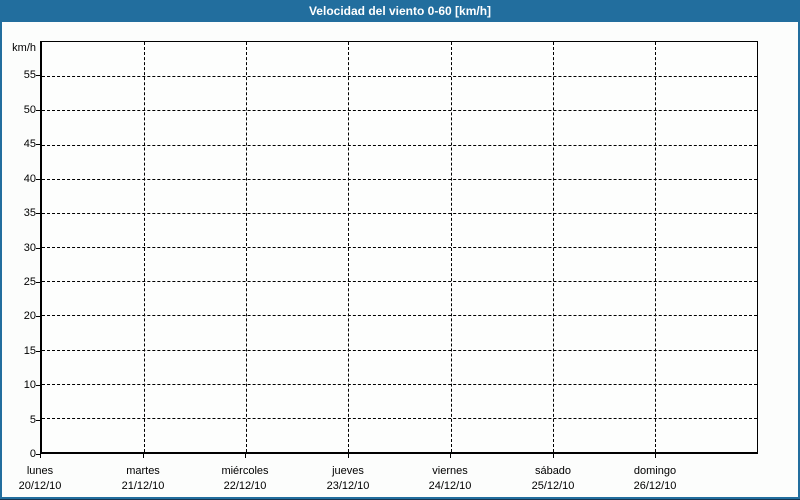 This screenshot has width=800, height=500. I want to click on vertical-gridline-sábado, so click(553, 247).